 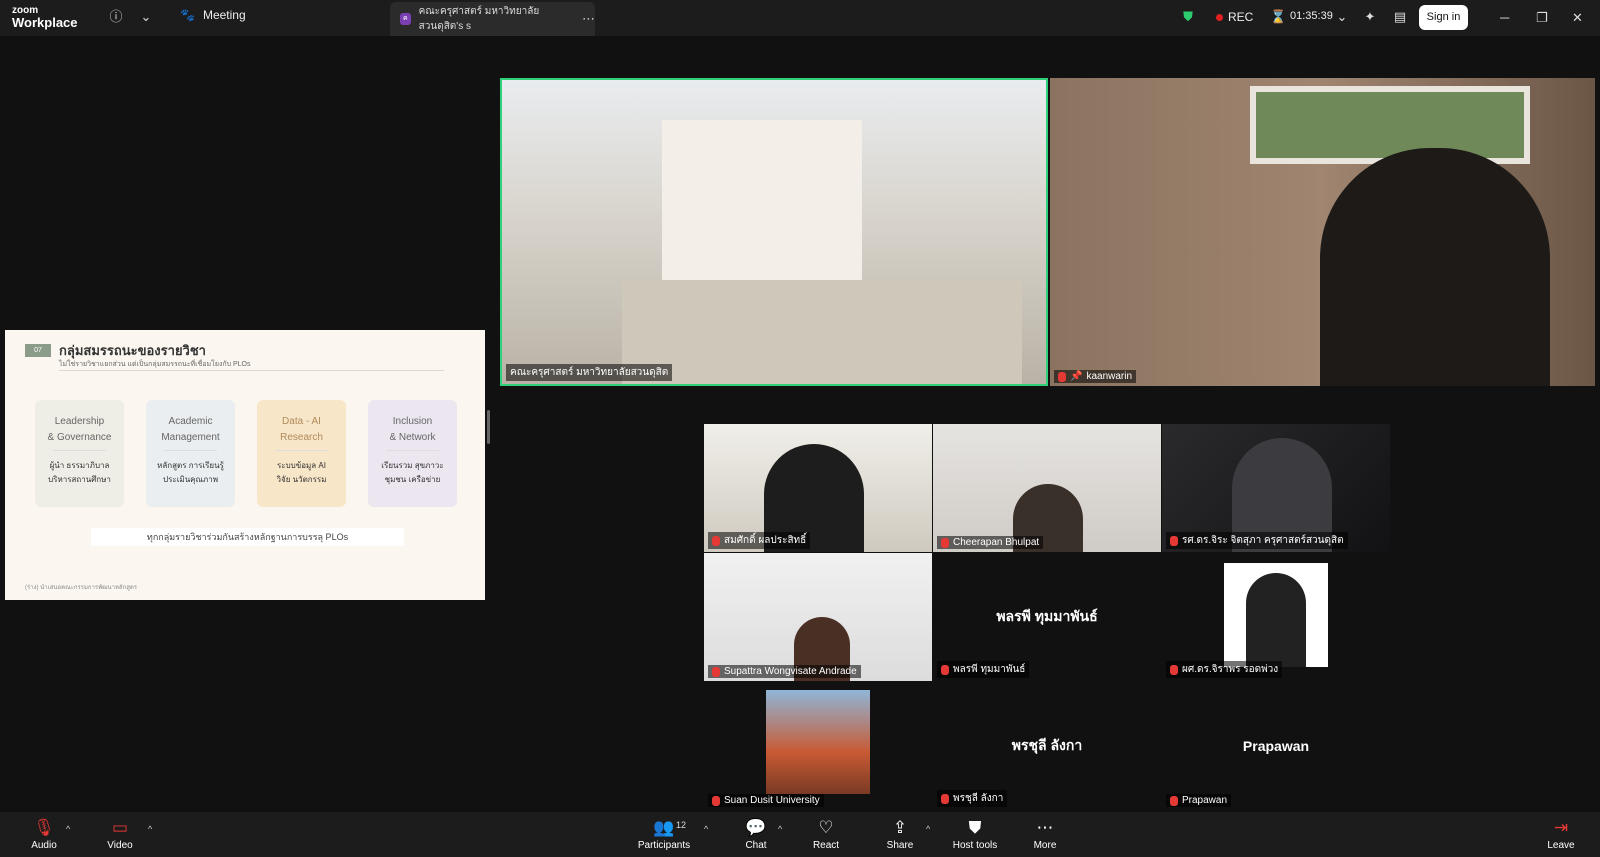 What do you see at coordinates (479, 19) in the screenshot?
I see `active-tab-label: คณะครุศาสตร์ มหาวิทยาลัยสวนดุสิต's s` at bounding box center [479, 19].